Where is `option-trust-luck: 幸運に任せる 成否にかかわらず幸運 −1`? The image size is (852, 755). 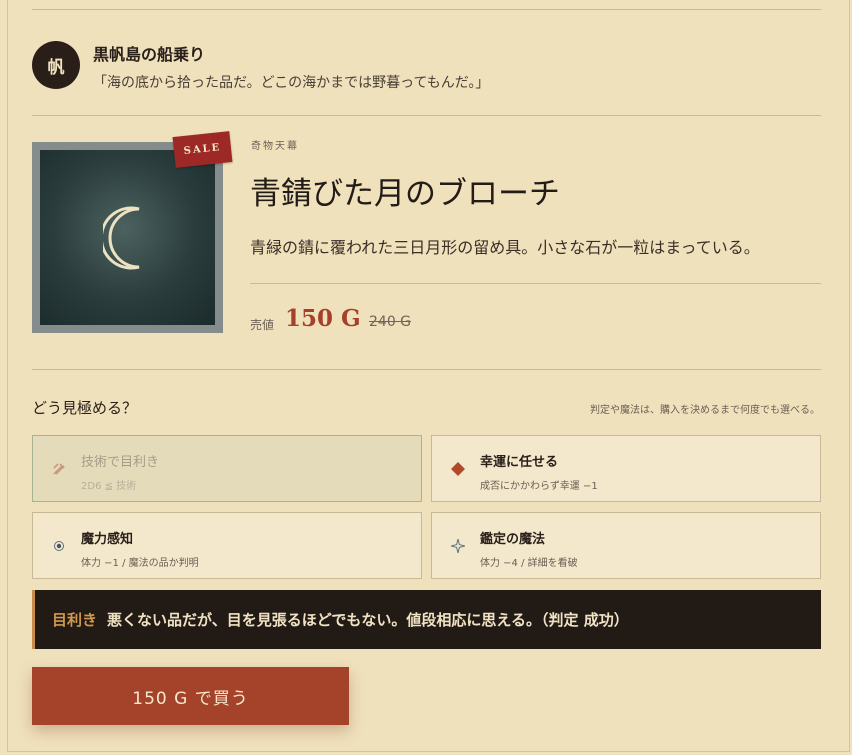 option-trust-luck: 幸運に任せる 成否にかかわらず幸運 −1 is located at coordinates (626, 468).